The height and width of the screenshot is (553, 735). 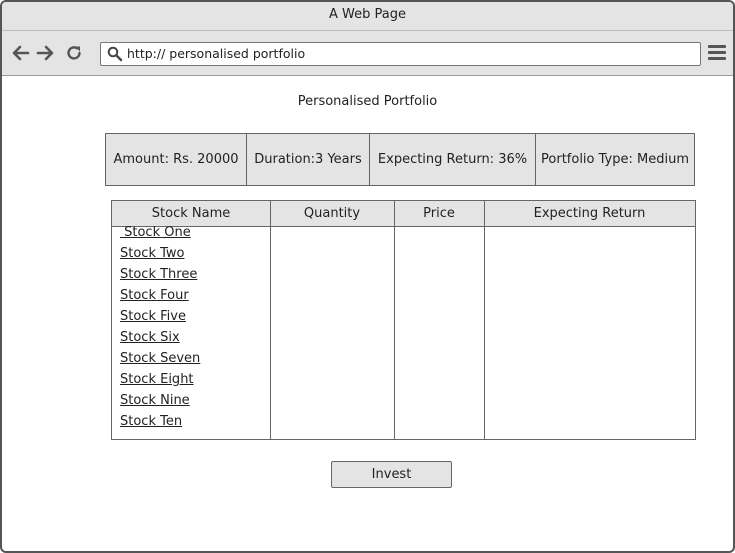 I want to click on header-quantity: Quantity, so click(x=332, y=213).